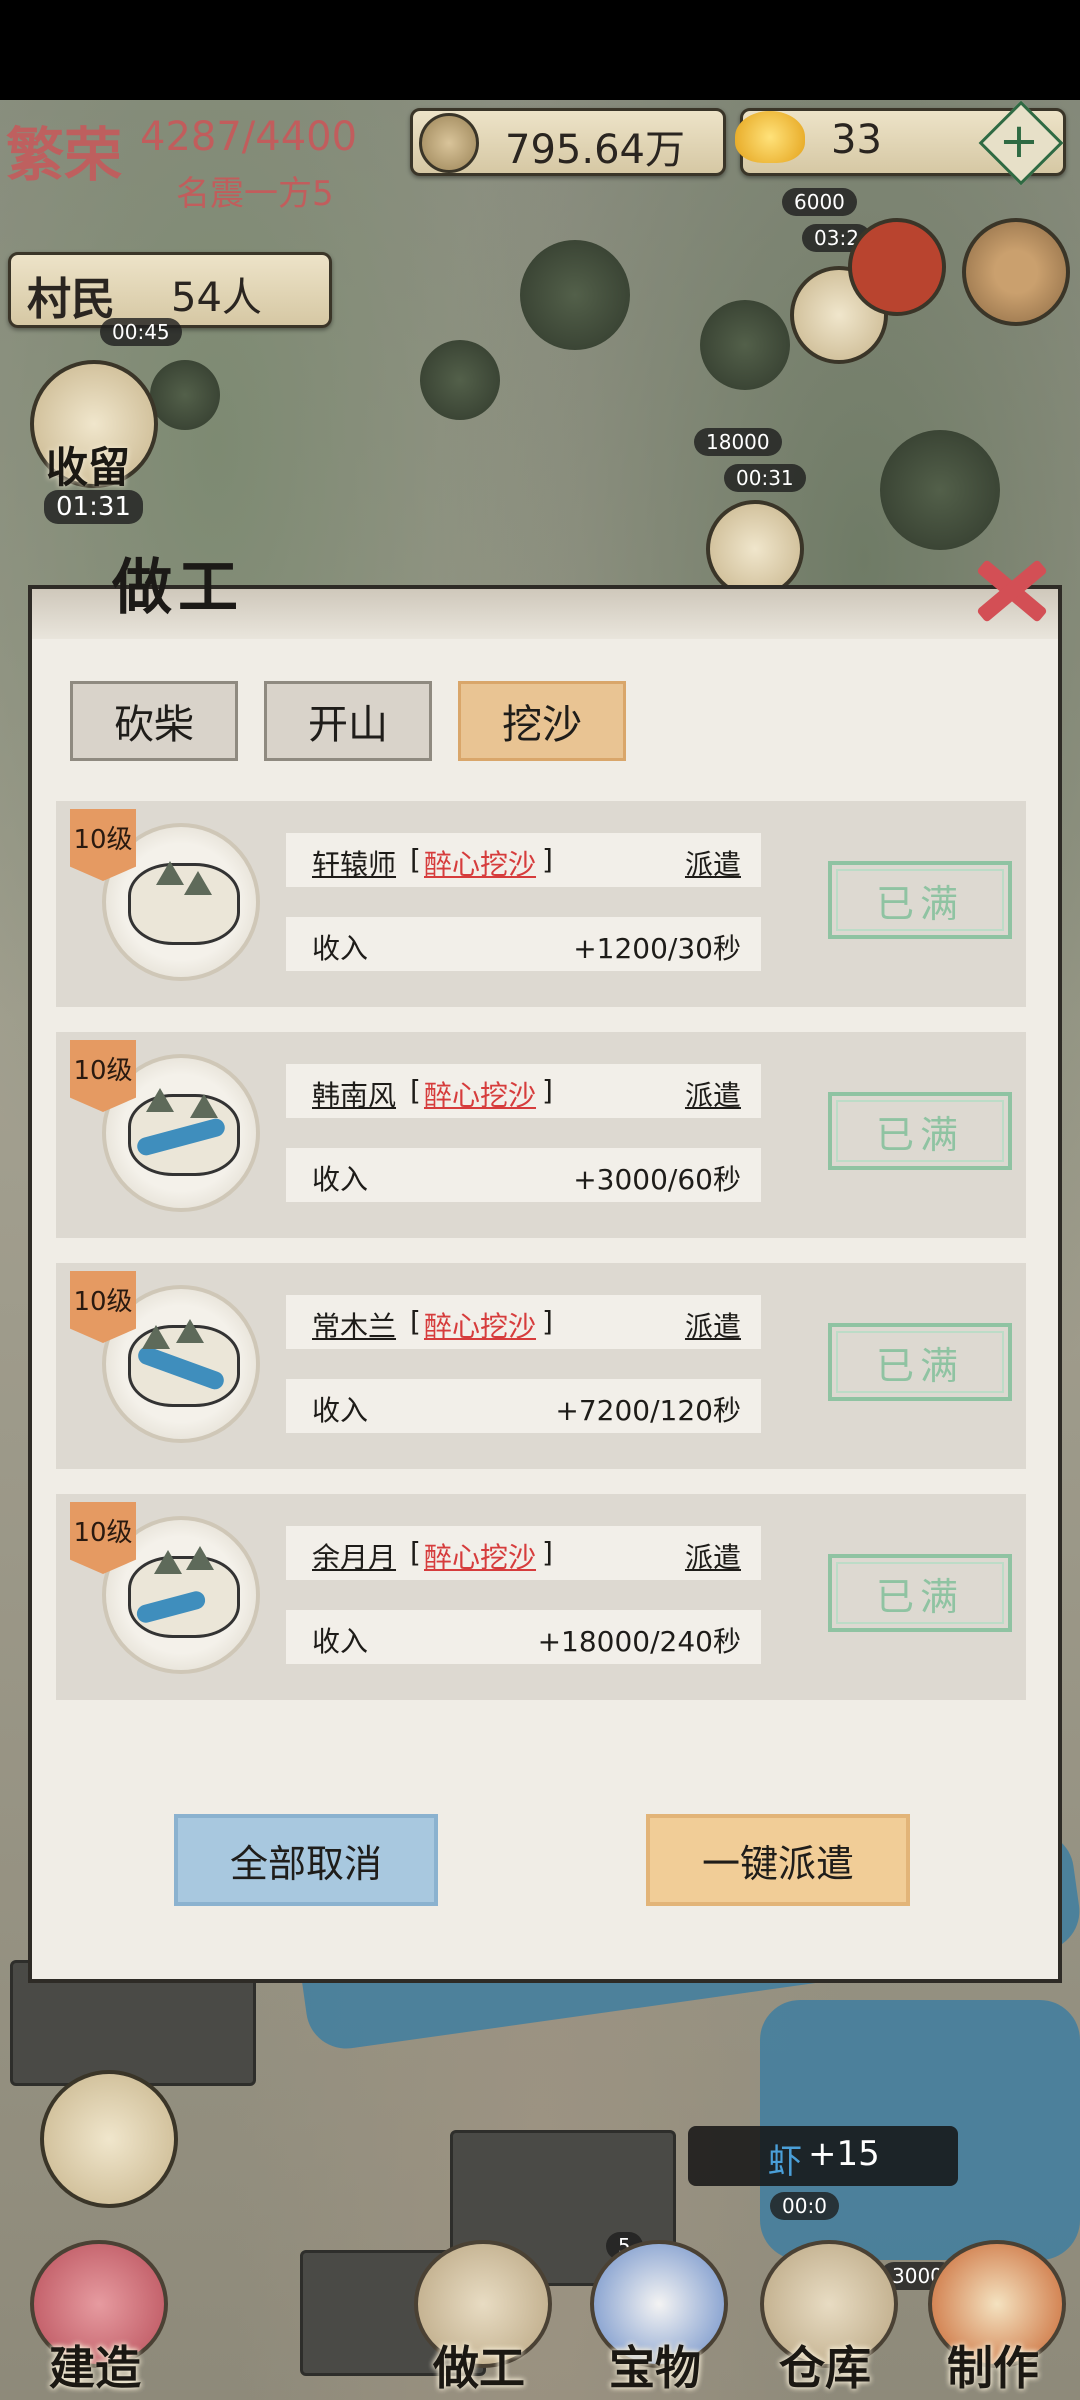  I want to click on tab-label: 砍柴, so click(154, 725).